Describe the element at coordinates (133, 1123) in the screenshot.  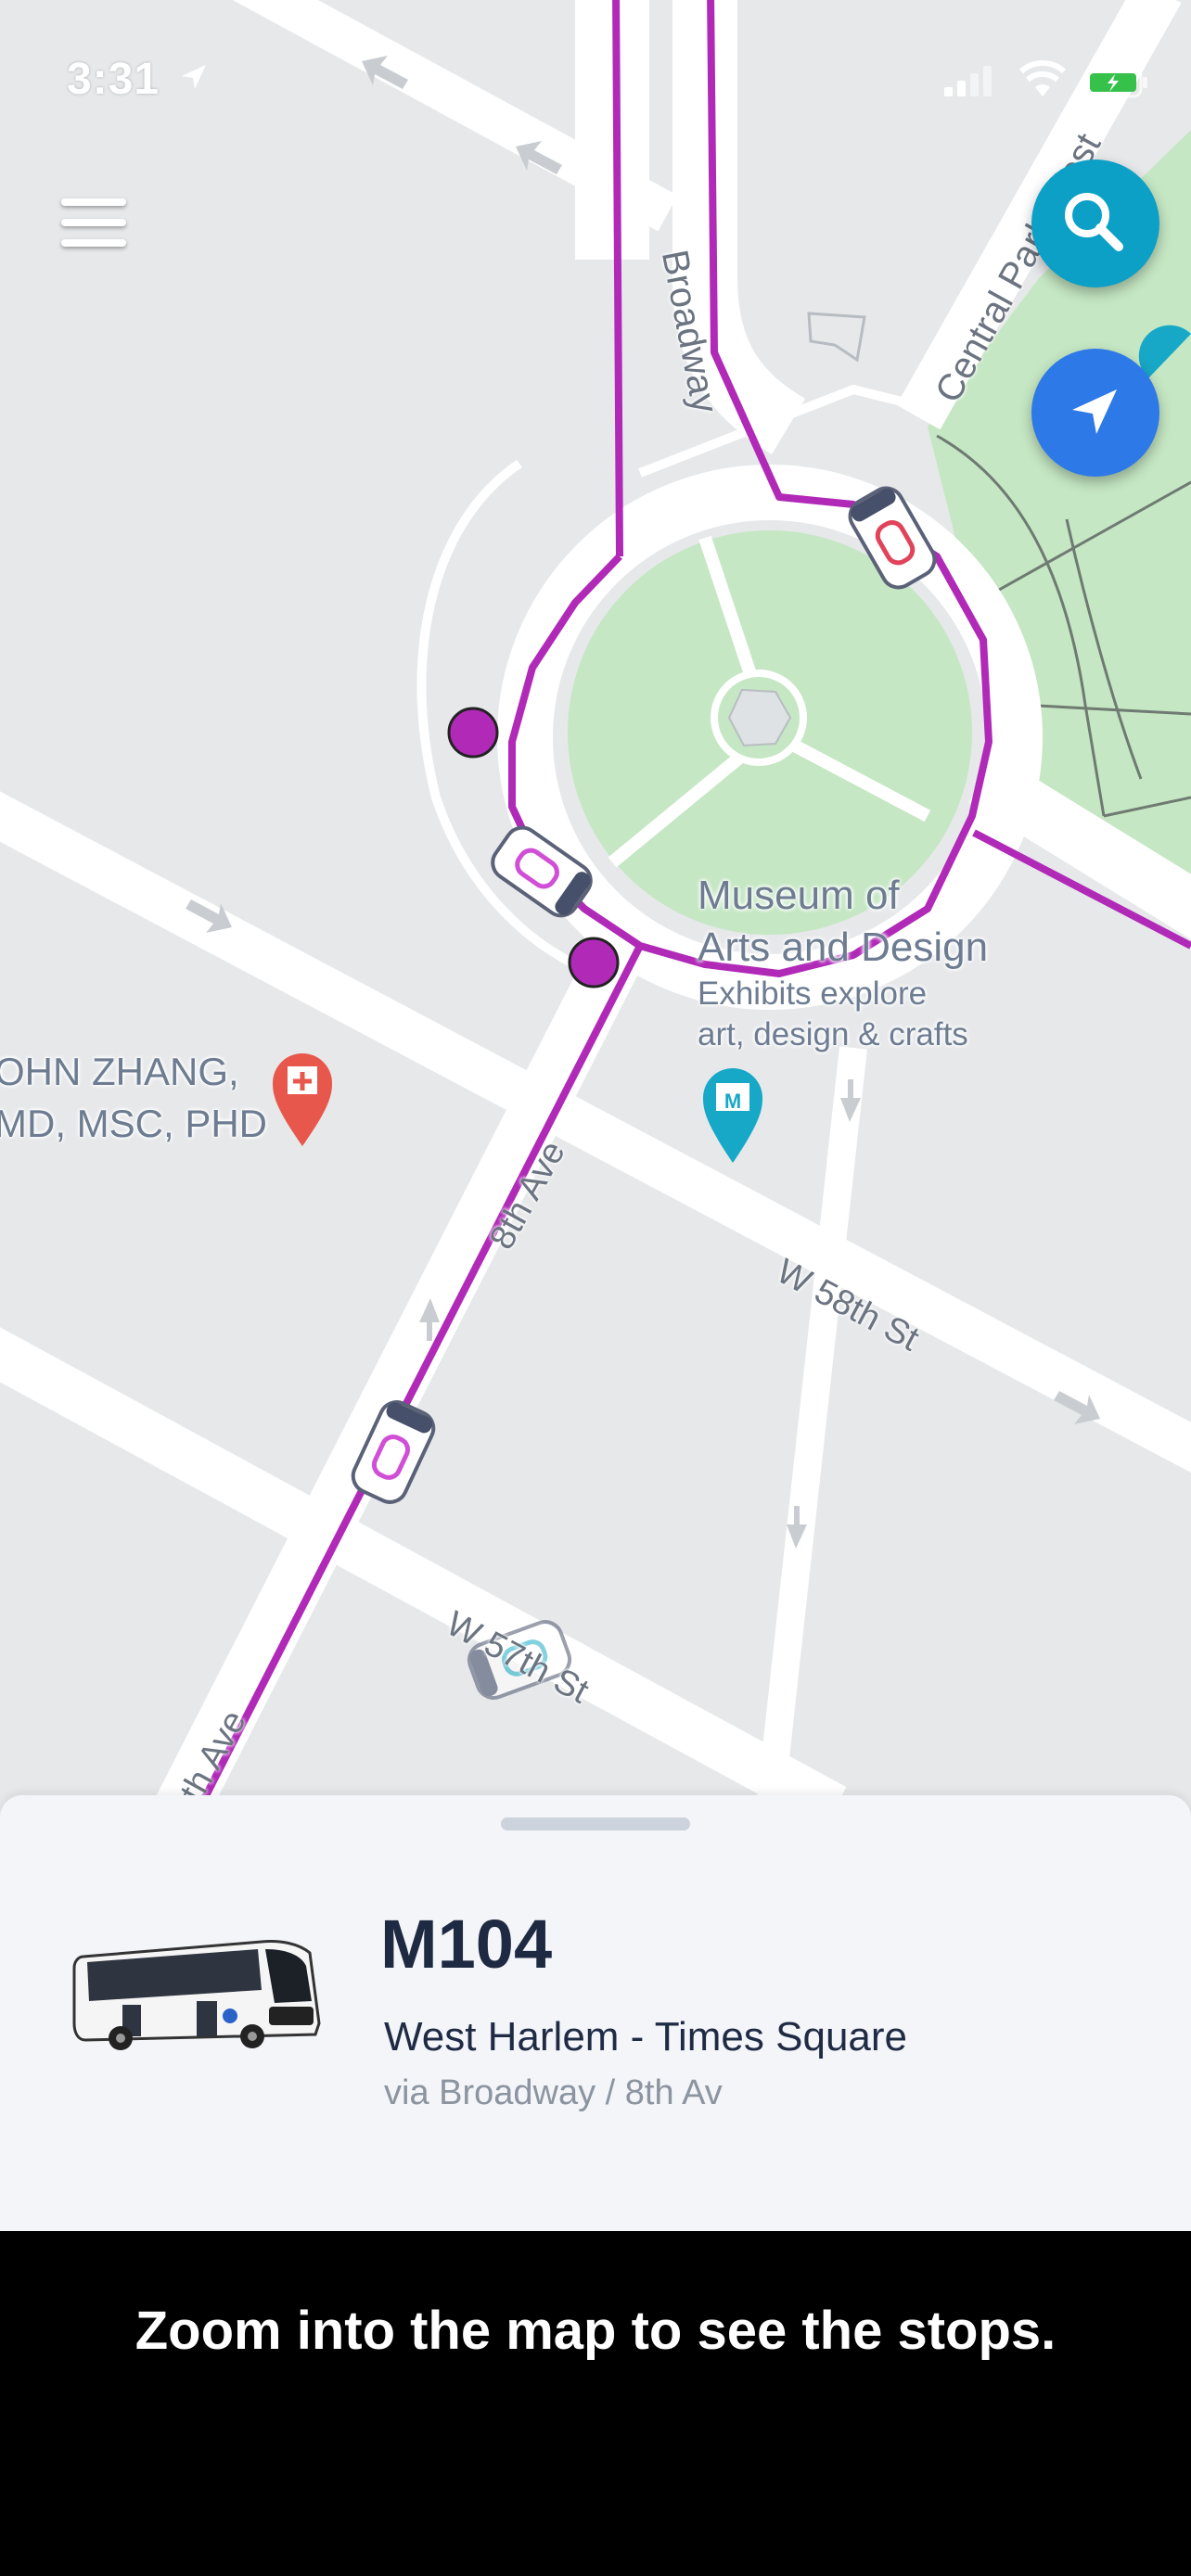
I see `poi-doctor-line: MD, MSC, PHD` at that location.